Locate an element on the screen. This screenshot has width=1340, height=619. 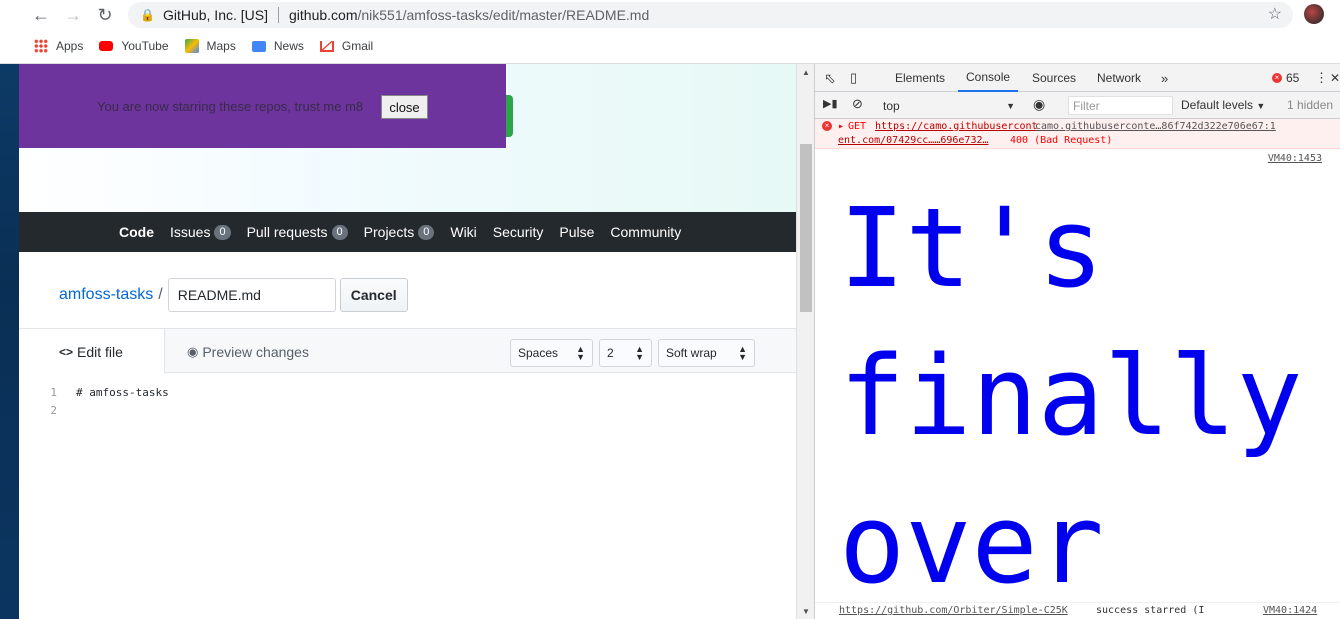
nav-community: Community is located at coordinates (645, 232).